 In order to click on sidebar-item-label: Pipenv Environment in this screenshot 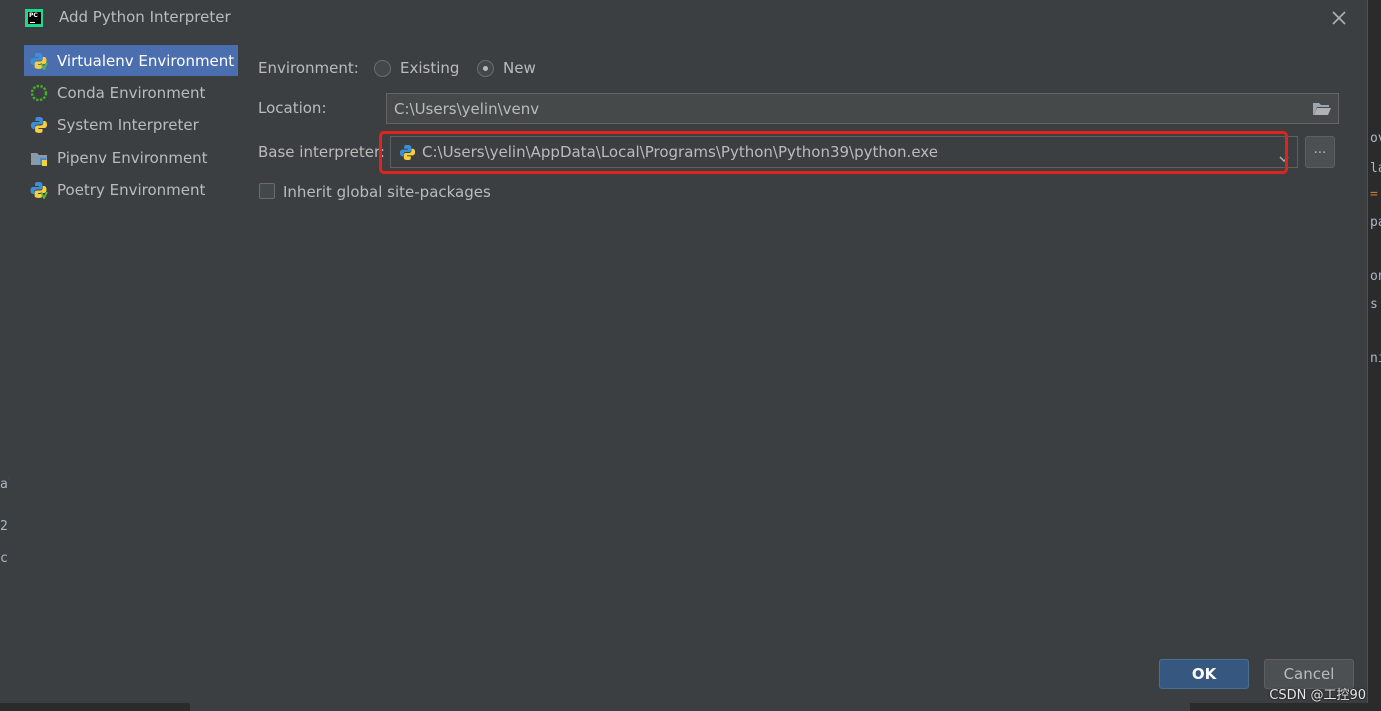, I will do `click(132, 157)`.